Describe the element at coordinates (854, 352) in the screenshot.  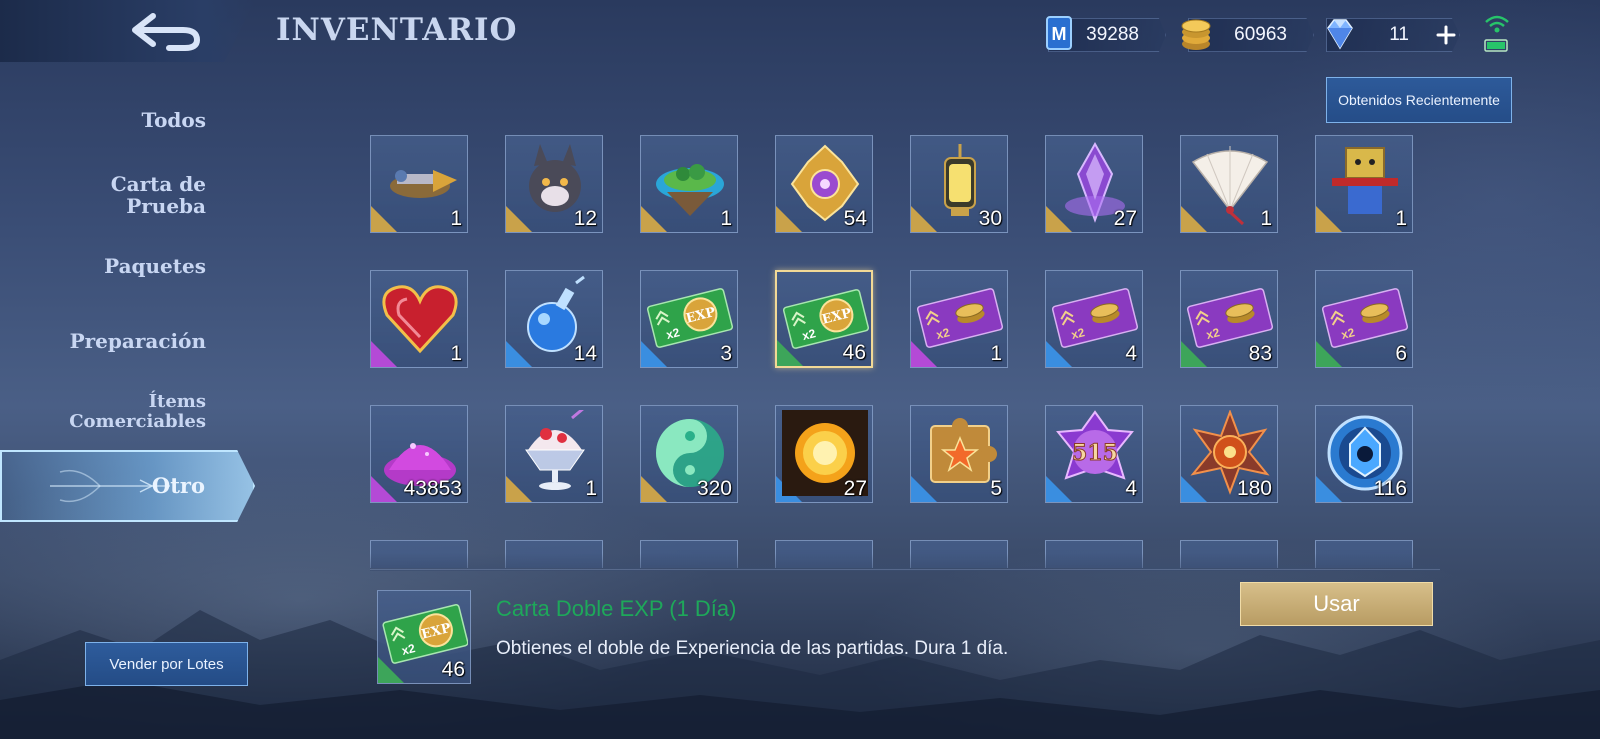
I see `item-quantity: 46` at that location.